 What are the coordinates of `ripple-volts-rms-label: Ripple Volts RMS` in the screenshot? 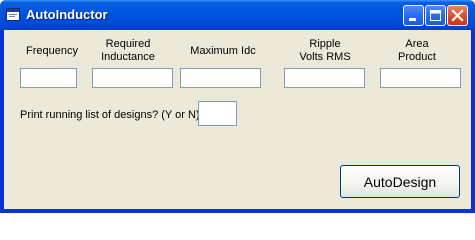 It's located at (325, 50).